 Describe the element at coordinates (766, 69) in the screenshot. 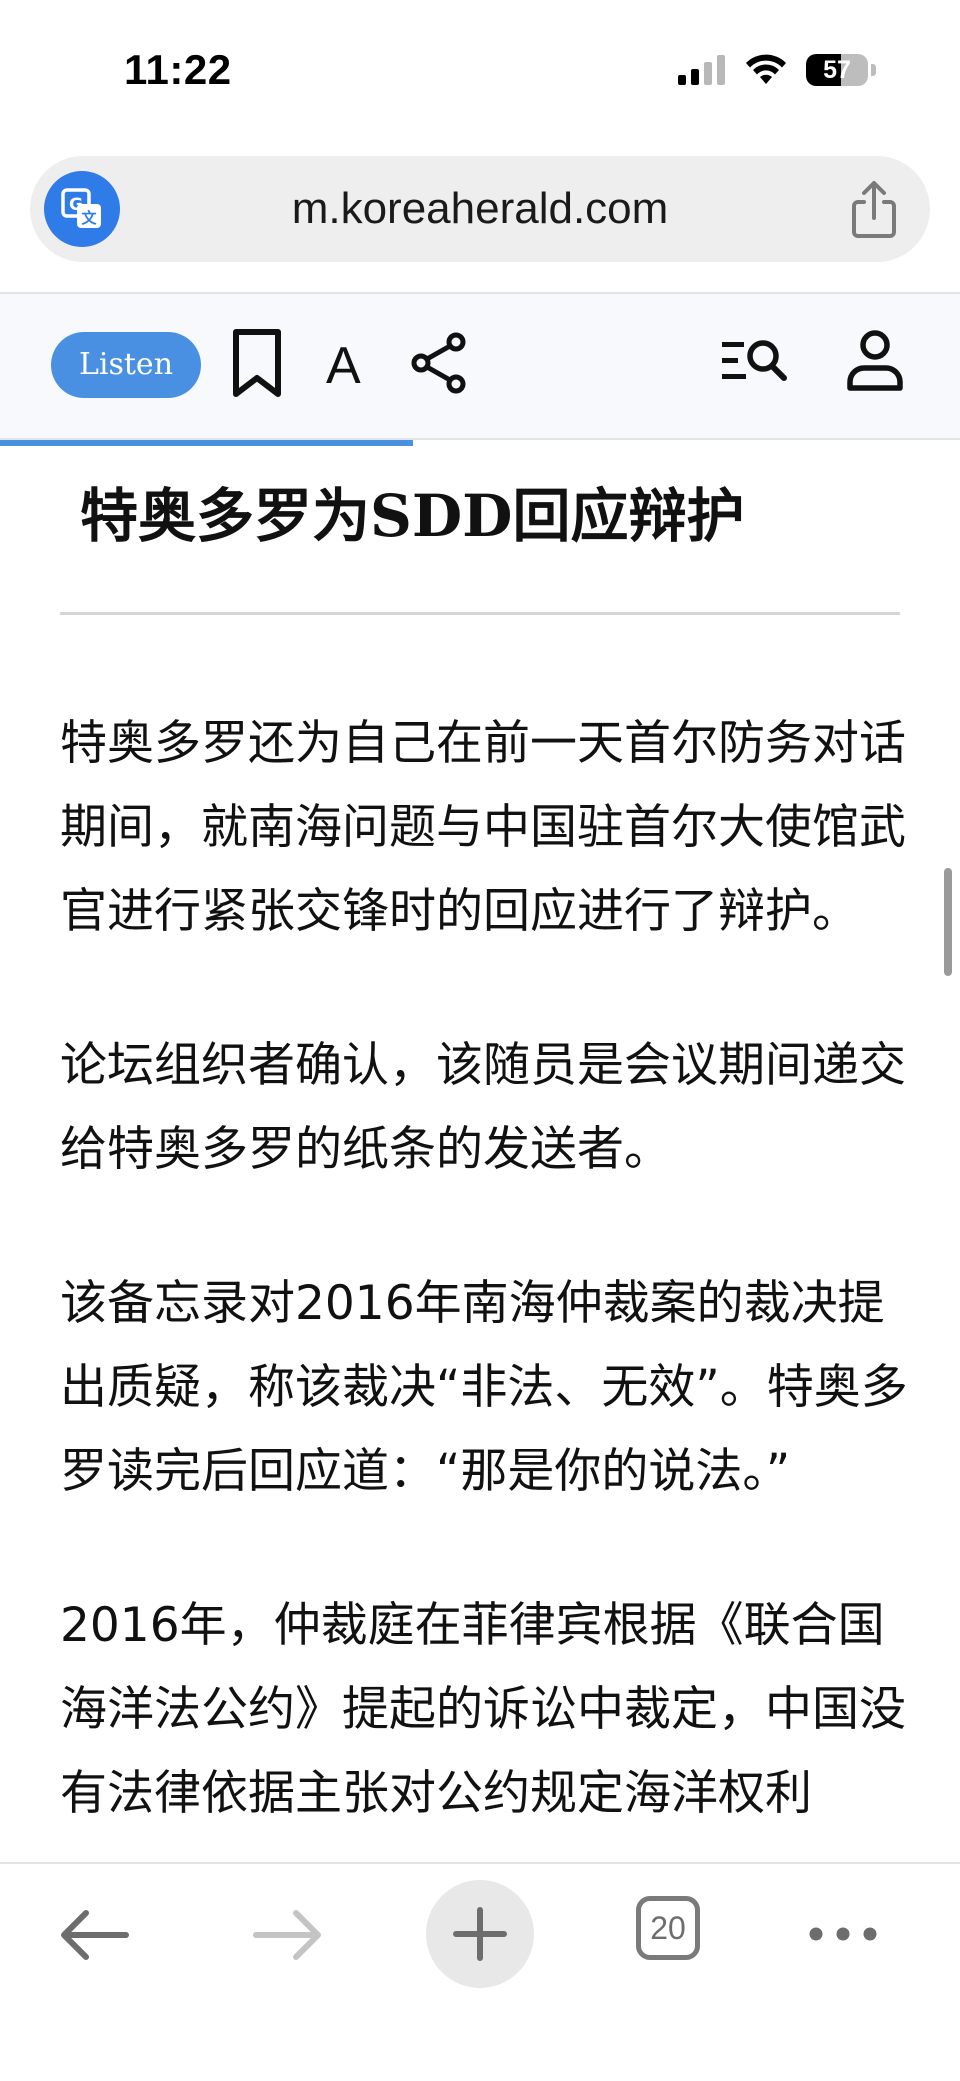

I see `wifi-icon` at that location.